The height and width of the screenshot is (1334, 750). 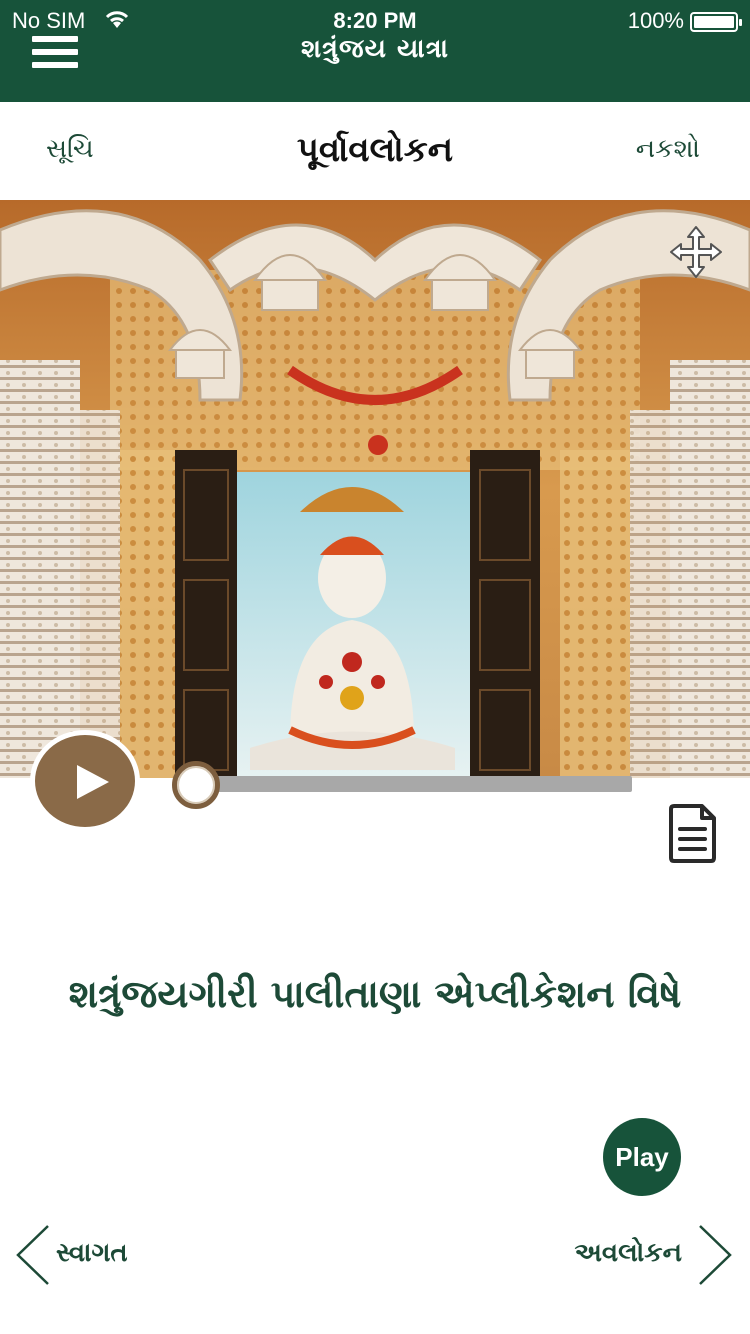 I want to click on audio-play-button, so click(x=85, y=781).